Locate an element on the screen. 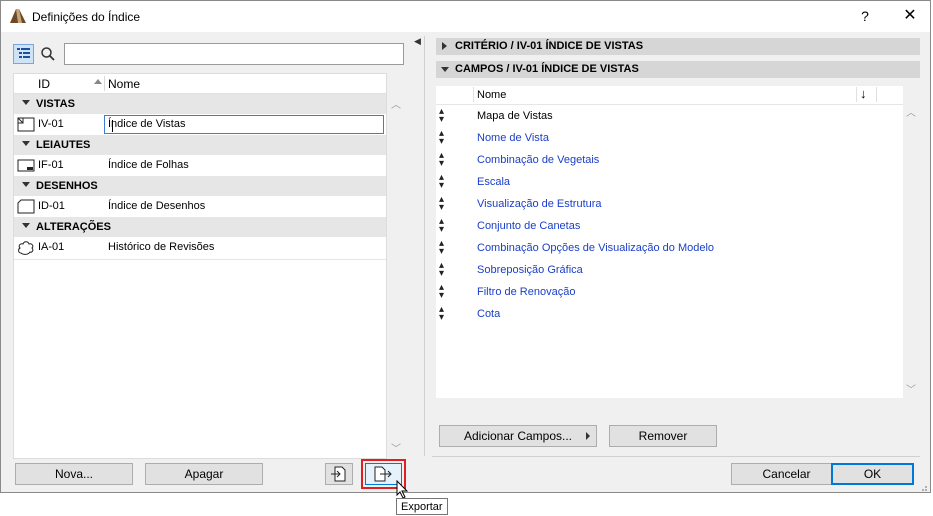  field-name: Conjunto de Canetas is located at coordinates (529, 226).